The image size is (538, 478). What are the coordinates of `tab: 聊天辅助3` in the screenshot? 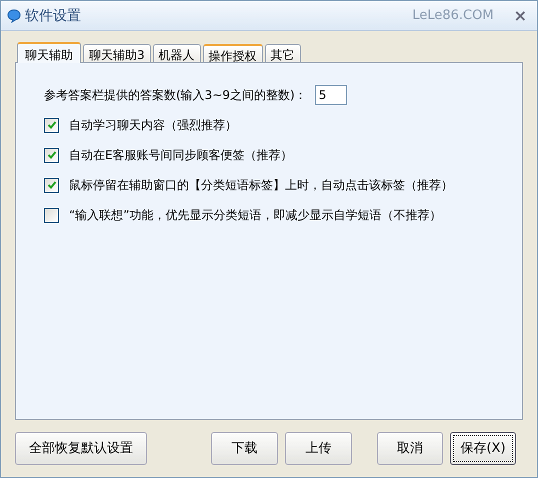 It's located at (117, 53).